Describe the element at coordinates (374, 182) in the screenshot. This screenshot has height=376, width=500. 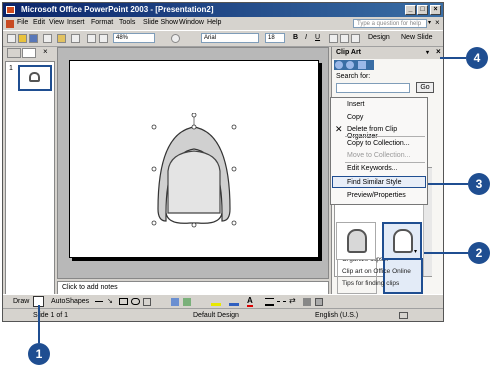
I see `ctx-find-similar-style: Find Similar Style` at that location.